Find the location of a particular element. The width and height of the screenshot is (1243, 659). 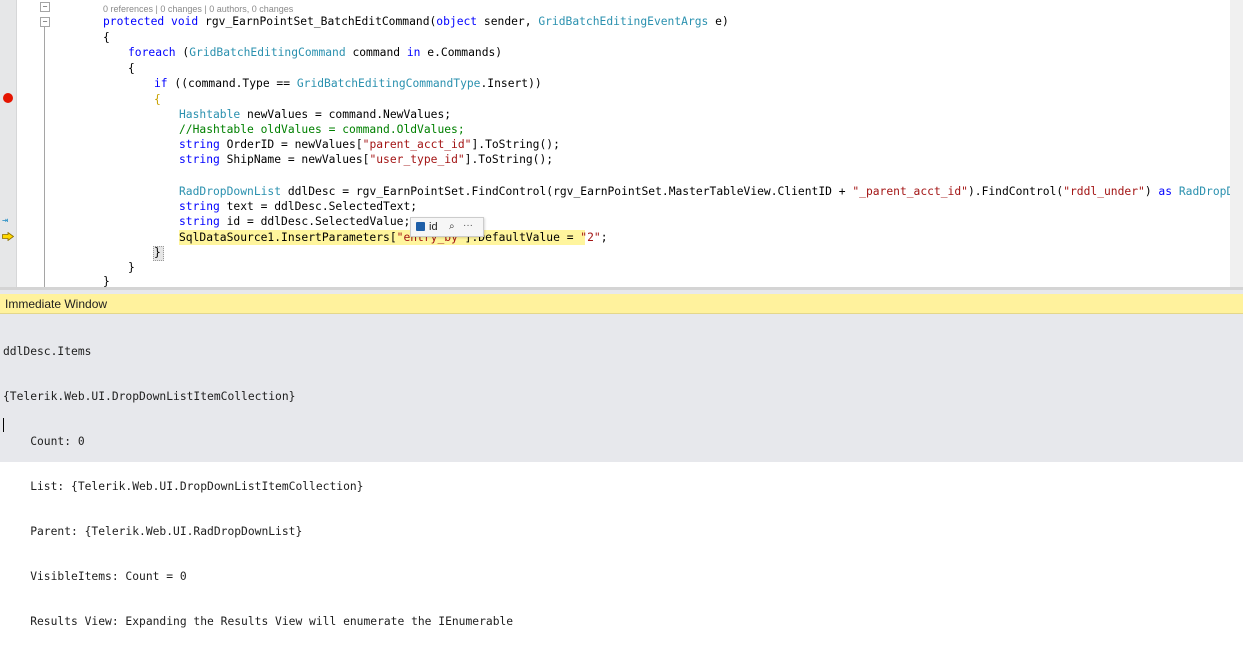

code-token: ((command.Type == is located at coordinates (232, 83).